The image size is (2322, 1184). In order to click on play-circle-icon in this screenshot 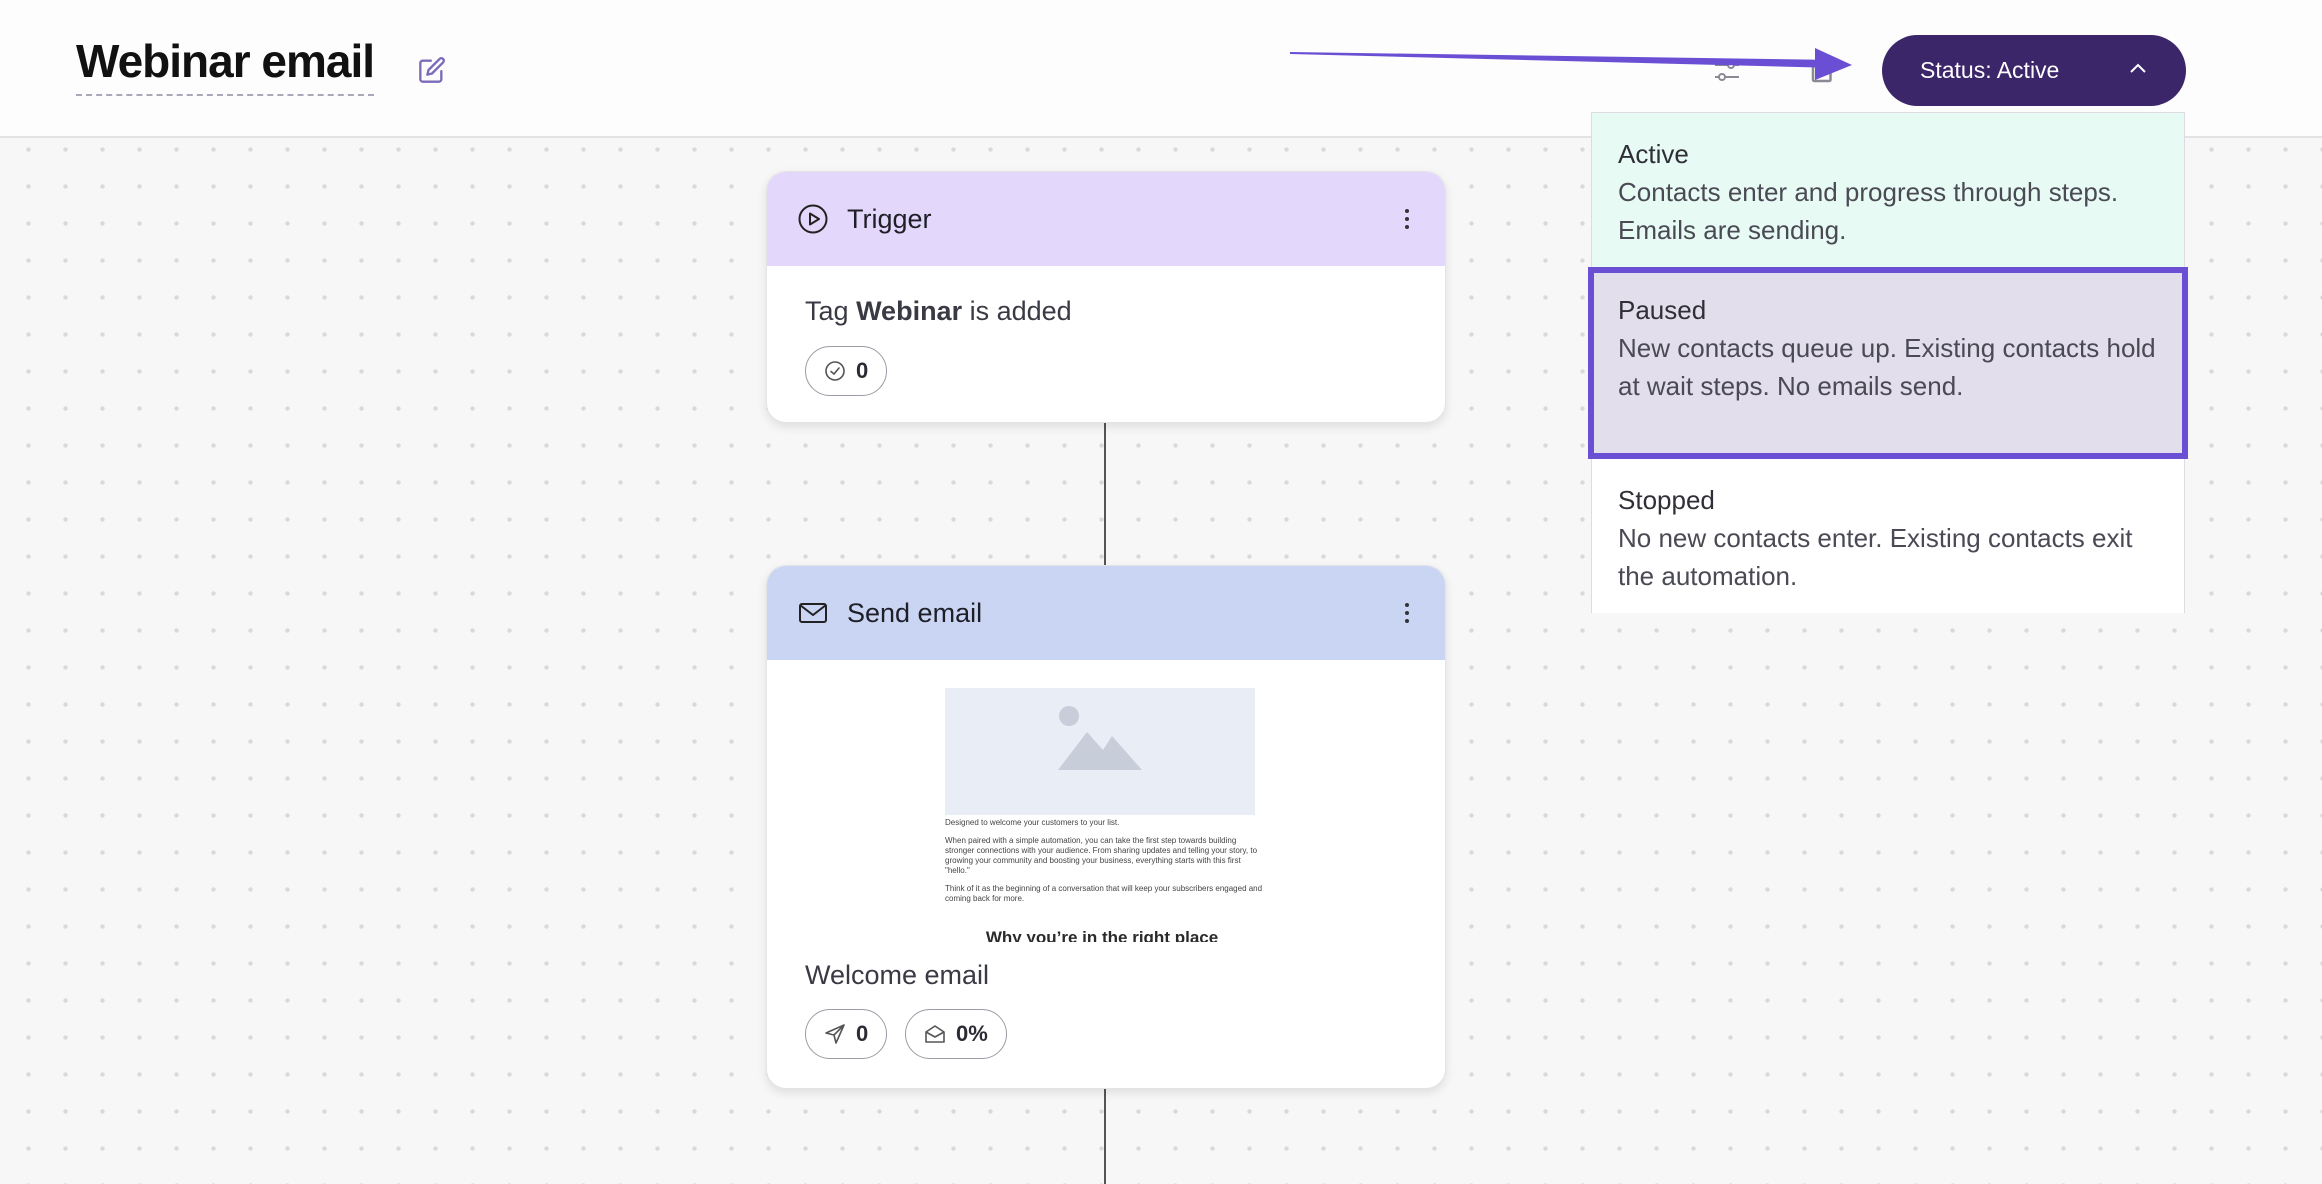, I will do `click(813, 219)`.